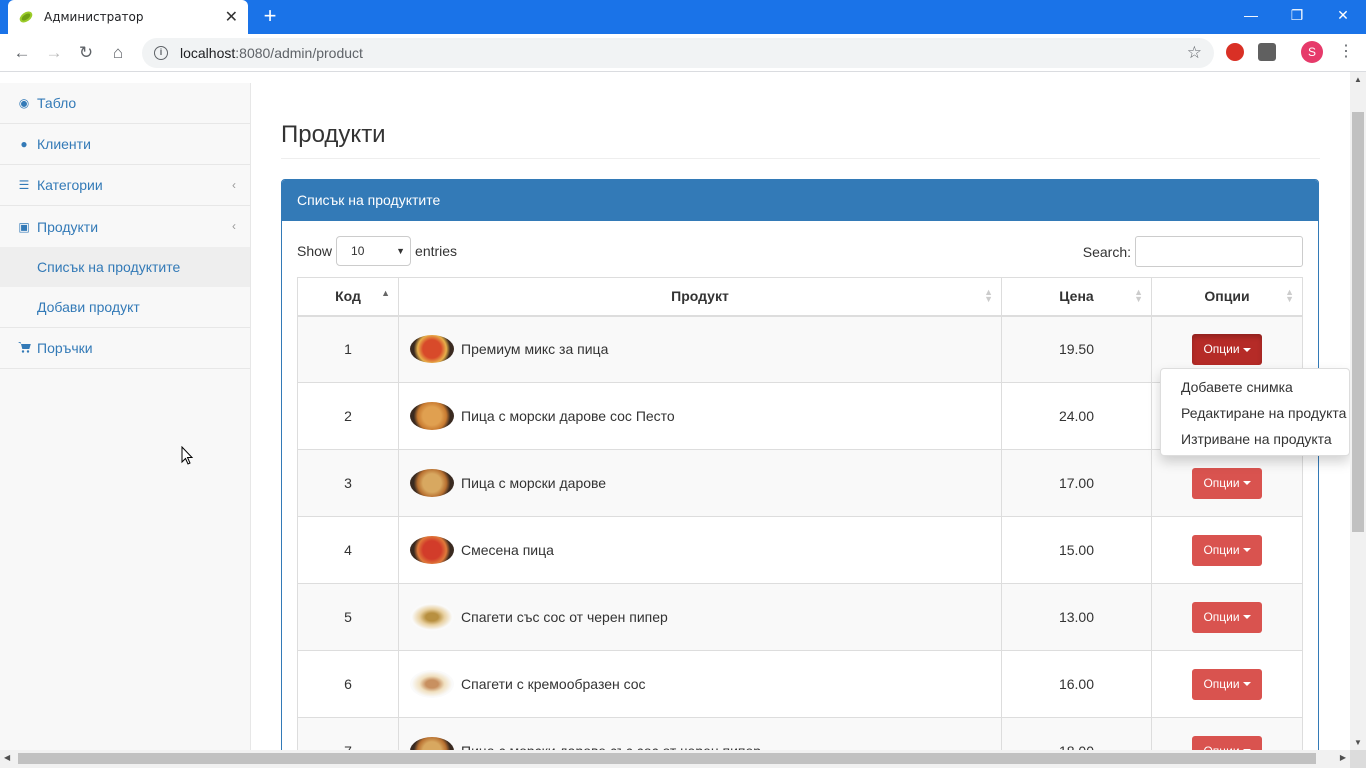 The image size is (1366, 768). Describe the element at coordinates (1255, 439) in the screenshot. I see `delete-product-menu-item: Изтриване на продукта` at that location.